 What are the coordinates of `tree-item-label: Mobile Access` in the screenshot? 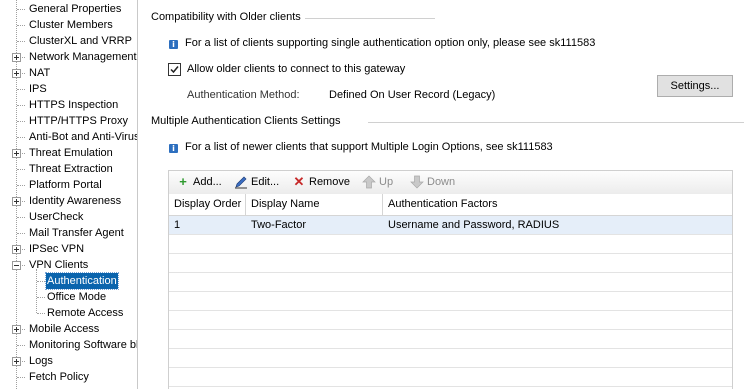 It's located at (64, 329).